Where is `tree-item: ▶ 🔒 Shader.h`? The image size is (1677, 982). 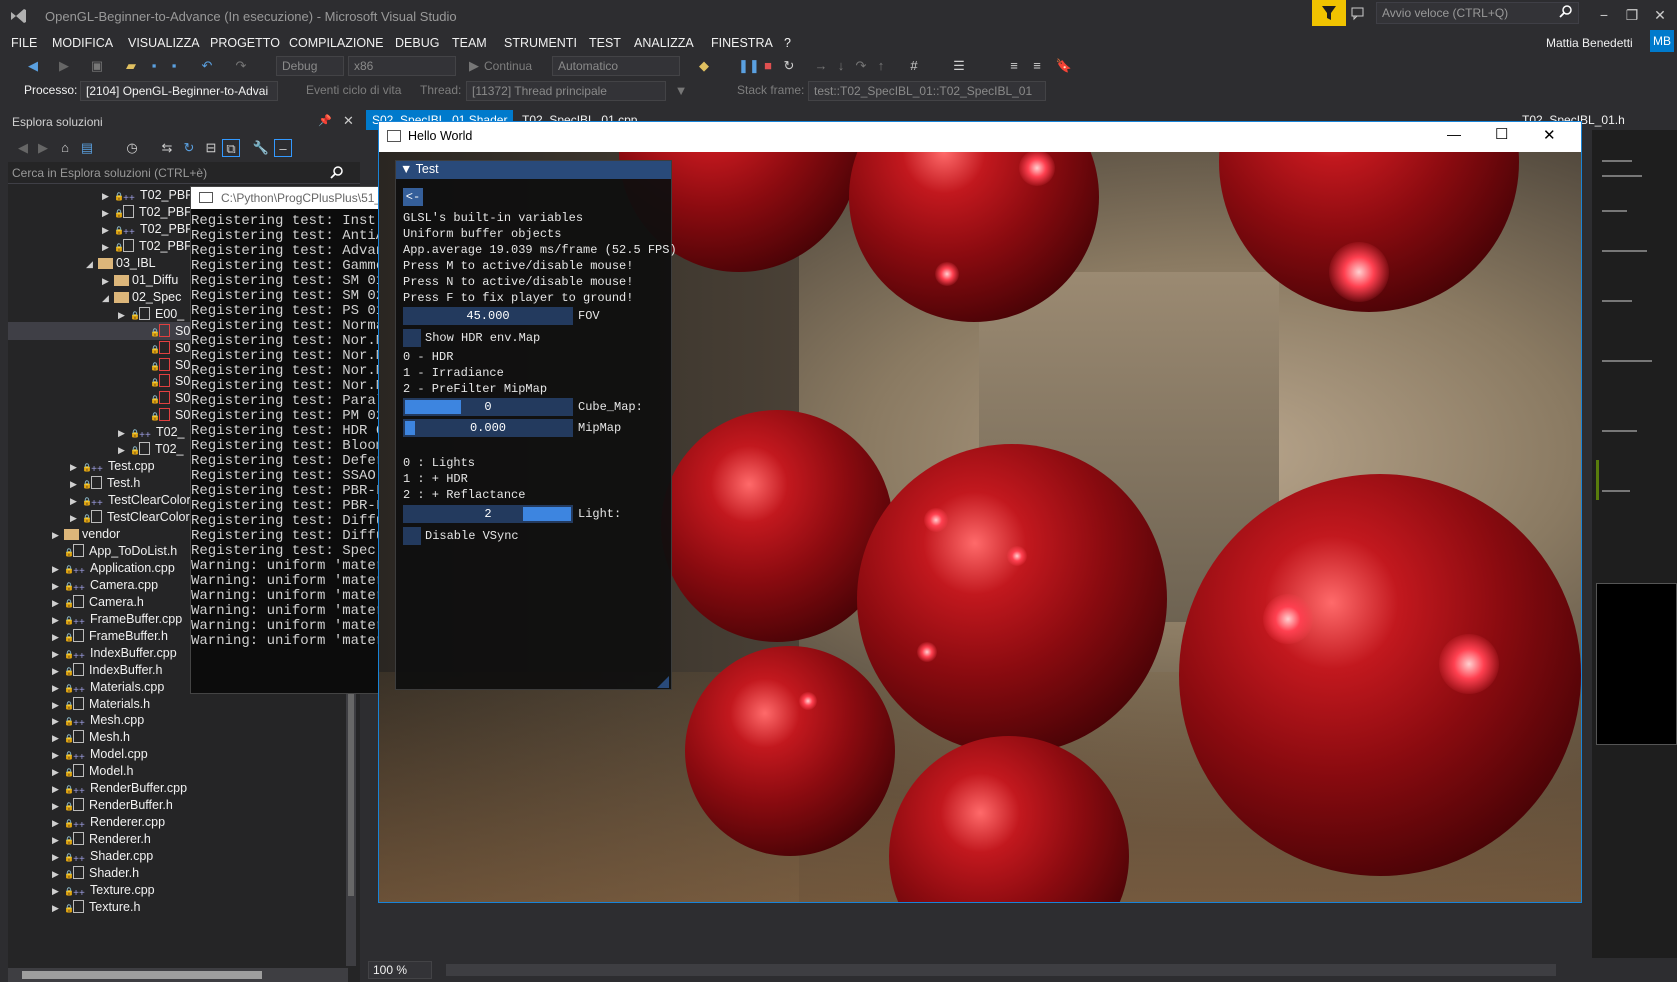 tree-item: ▶ 🔒 Shader.h is located at coordinates (95, 873).